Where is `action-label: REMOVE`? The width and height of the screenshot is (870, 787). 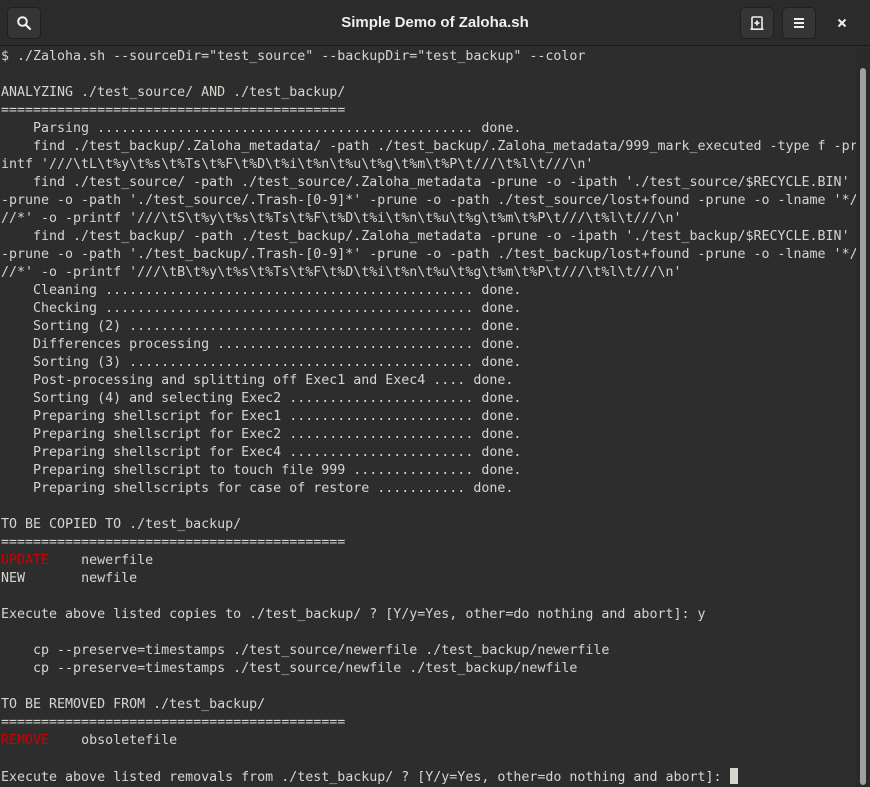 action-label: REMOVE is located at coordinates (25, 740).